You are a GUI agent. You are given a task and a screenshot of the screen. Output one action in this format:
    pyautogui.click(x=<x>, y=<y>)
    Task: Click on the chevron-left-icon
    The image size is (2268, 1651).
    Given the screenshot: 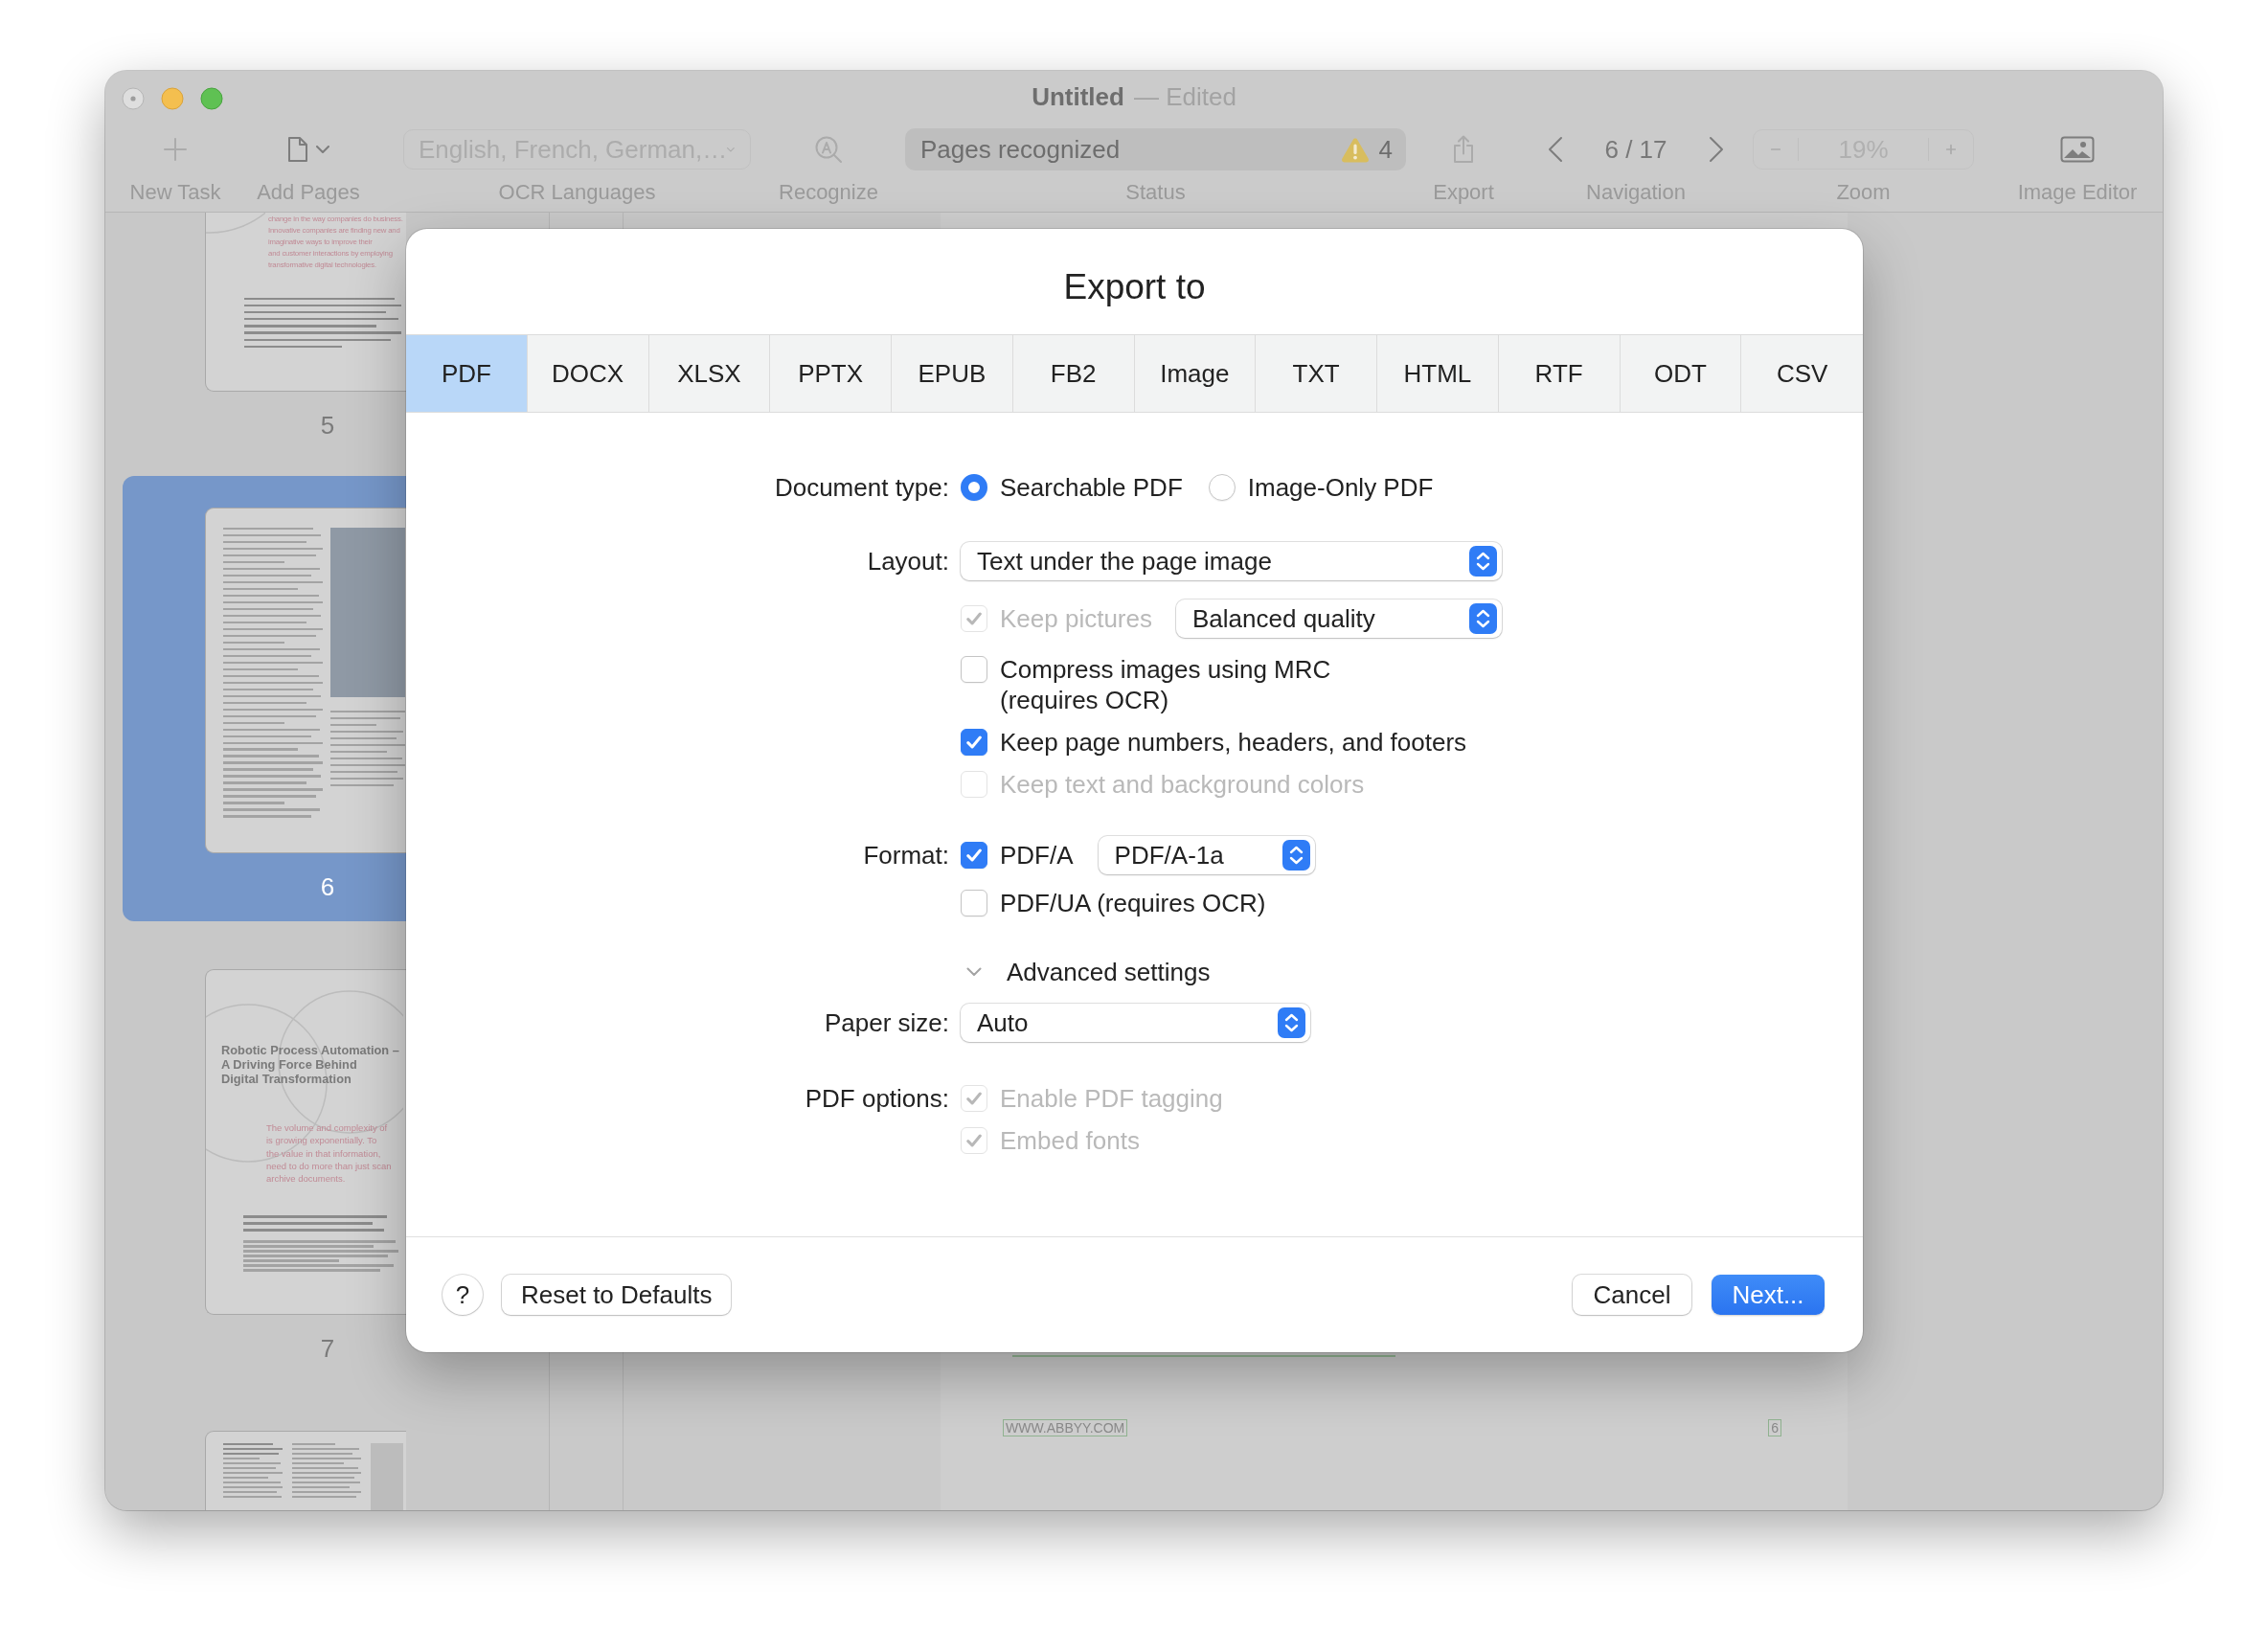 What is the action you would take?
    pyautogui.click(x=1555, y=149)
    